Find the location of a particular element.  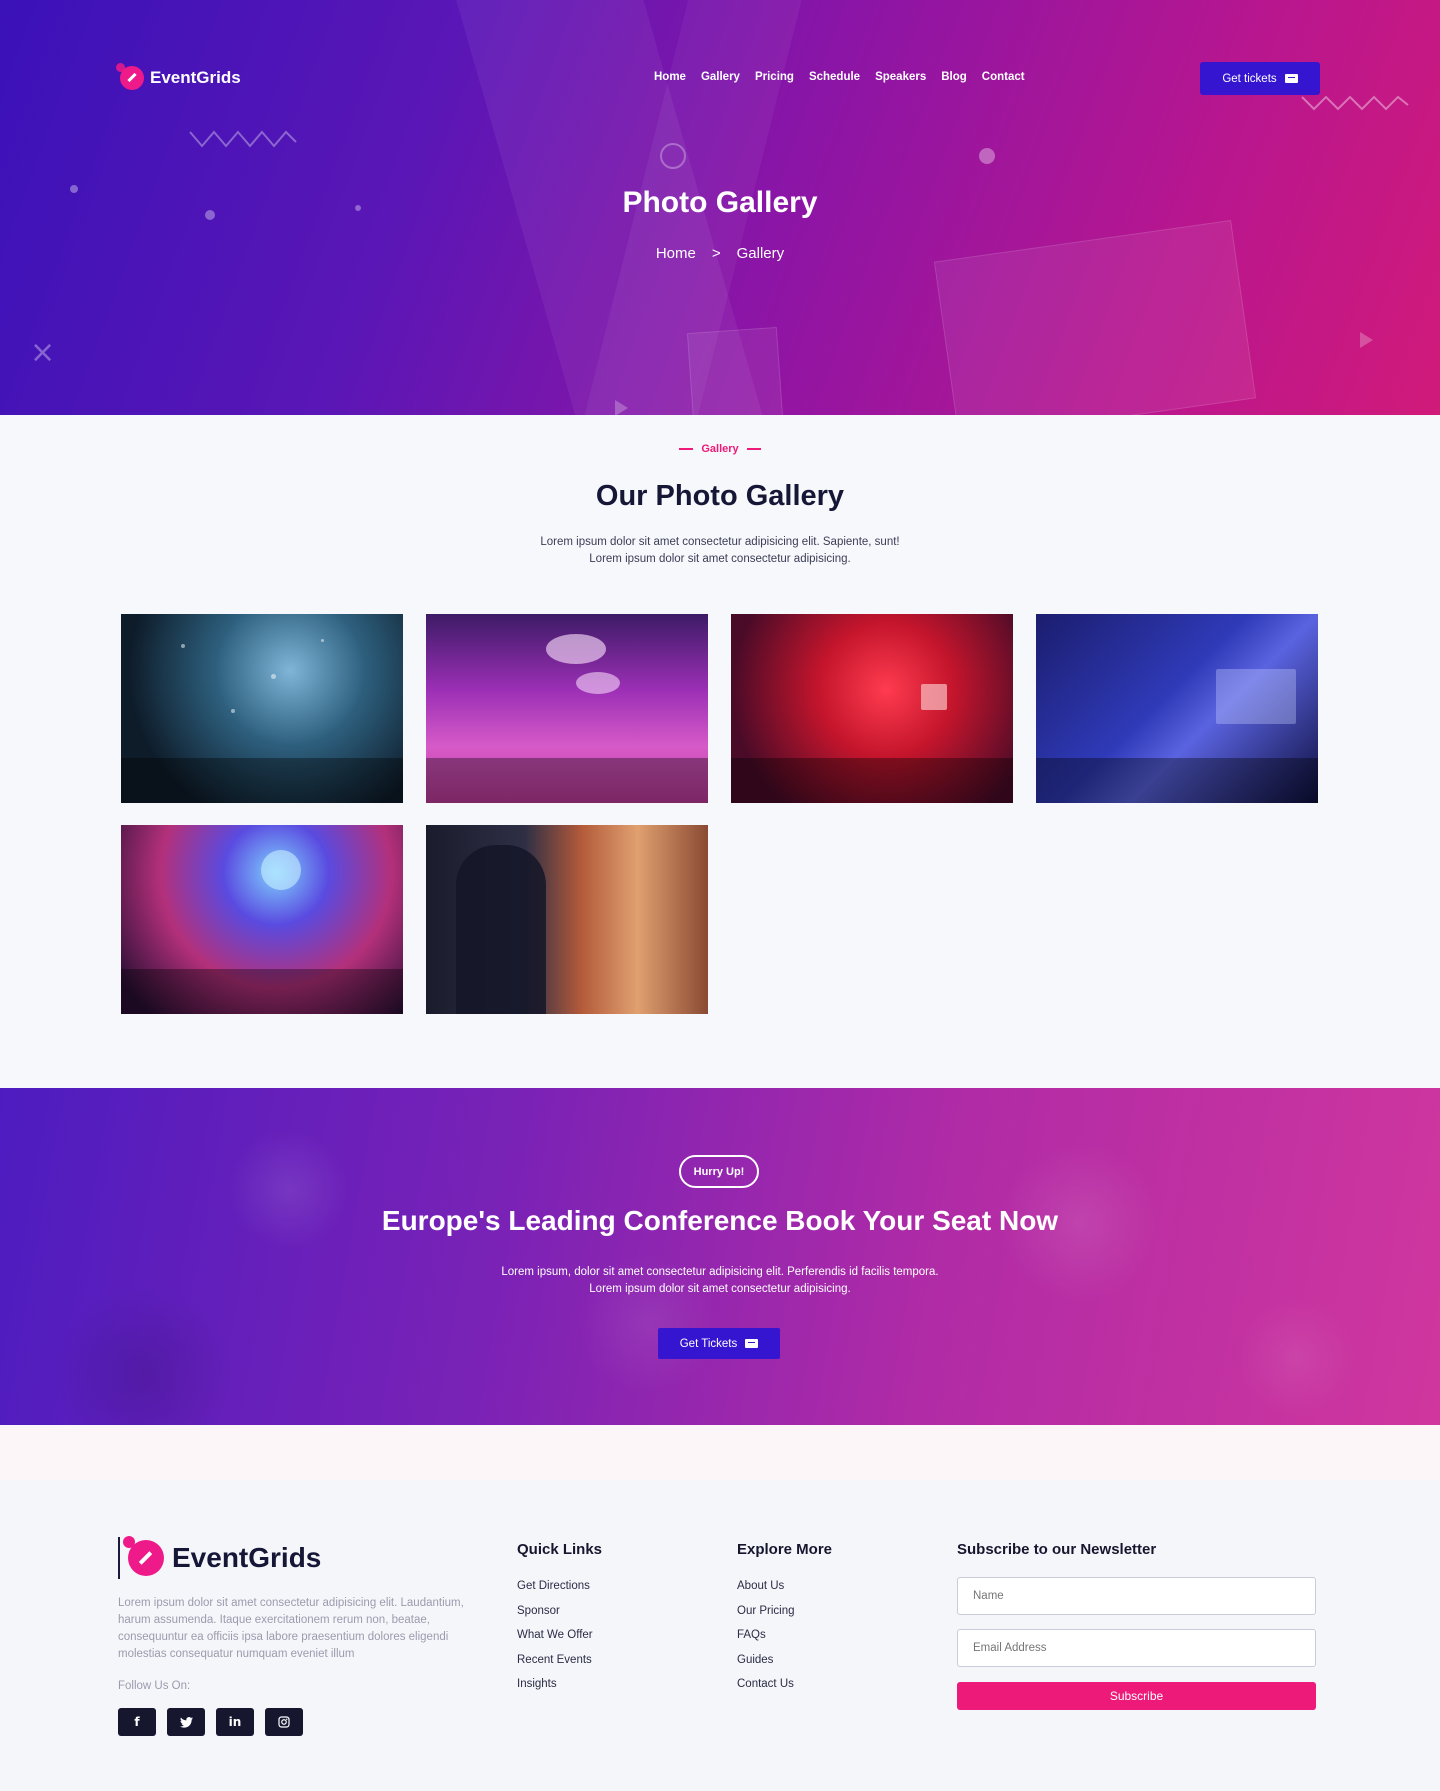

footer-brand-name: EventGrids is located at coordinates (247, 1557).